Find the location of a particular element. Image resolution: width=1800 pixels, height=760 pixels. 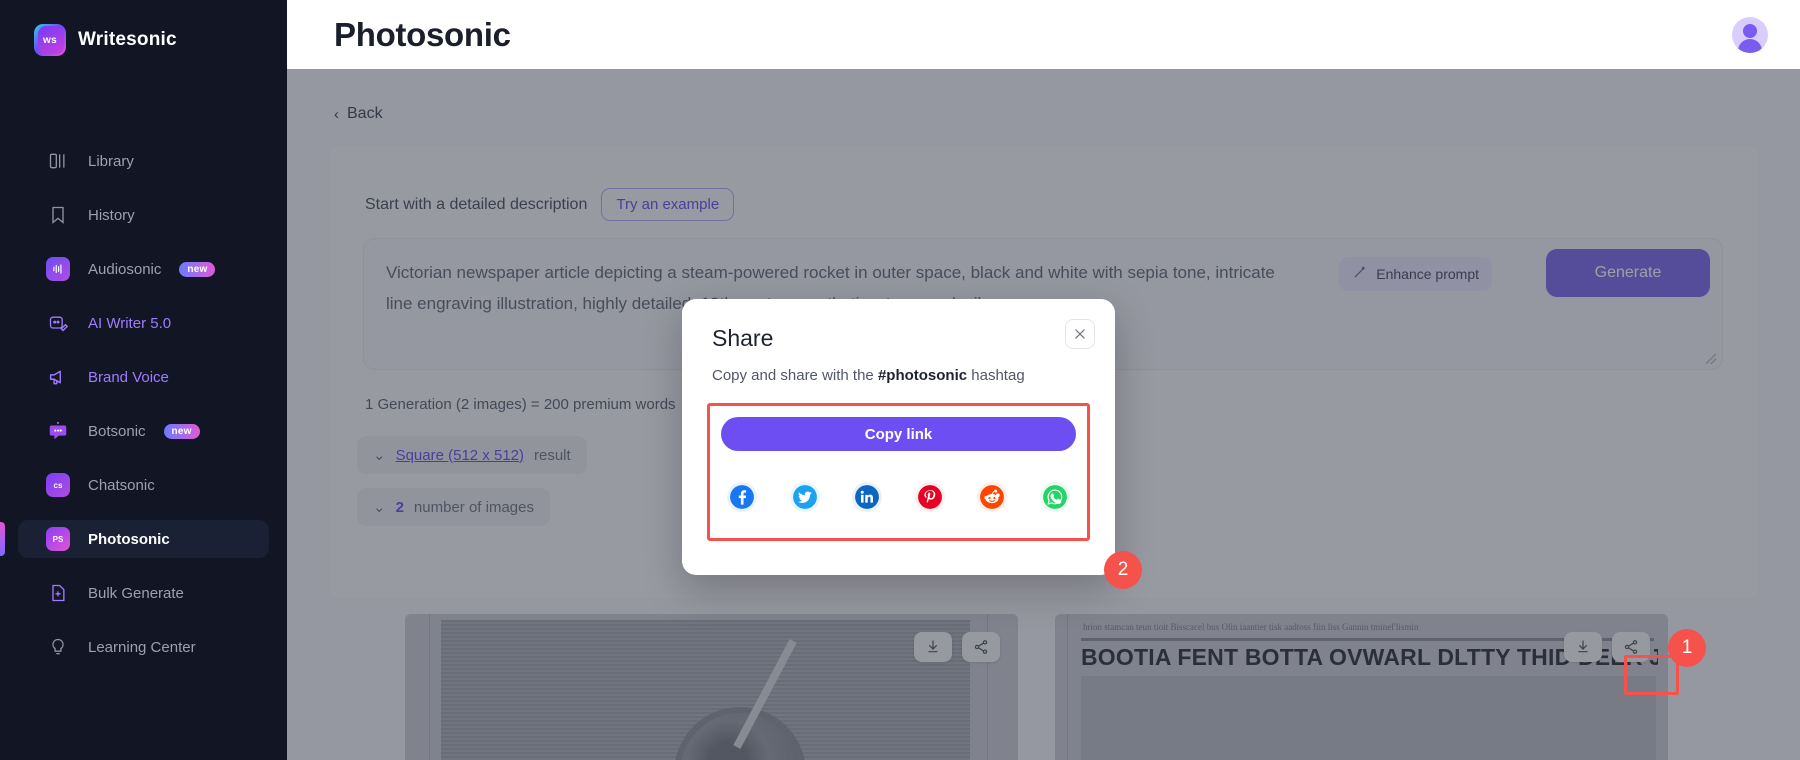

brand-mark-text: ws is located at coordinates (50, 40).